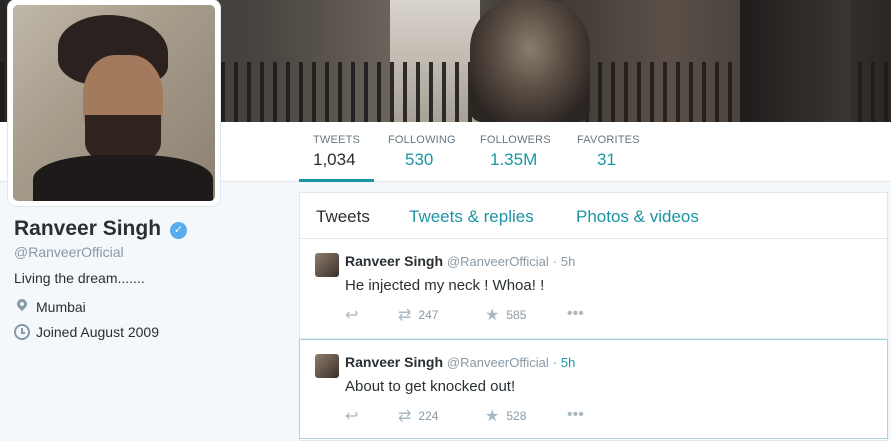 The image size is (891, 441). What do you see at coordinates (515, 140) in the screenshot?
I see `stat-label: FOLLOWERS` at bounding box center [515, 140].